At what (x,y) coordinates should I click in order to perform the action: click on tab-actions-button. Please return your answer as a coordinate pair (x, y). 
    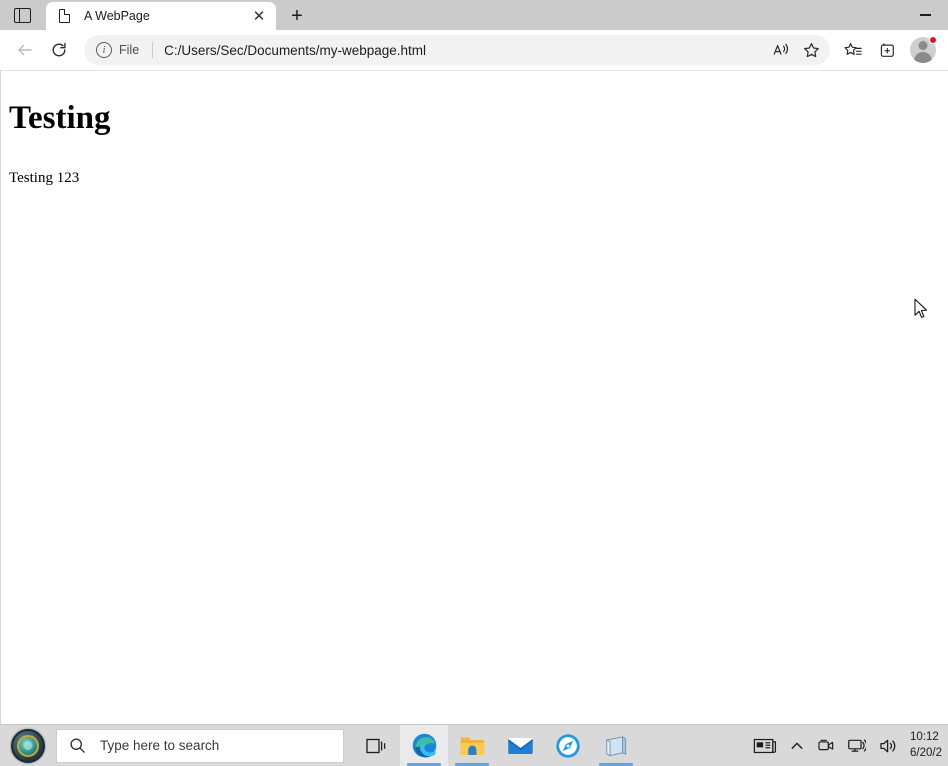
    Looking at the image, I should click on (22, 15).